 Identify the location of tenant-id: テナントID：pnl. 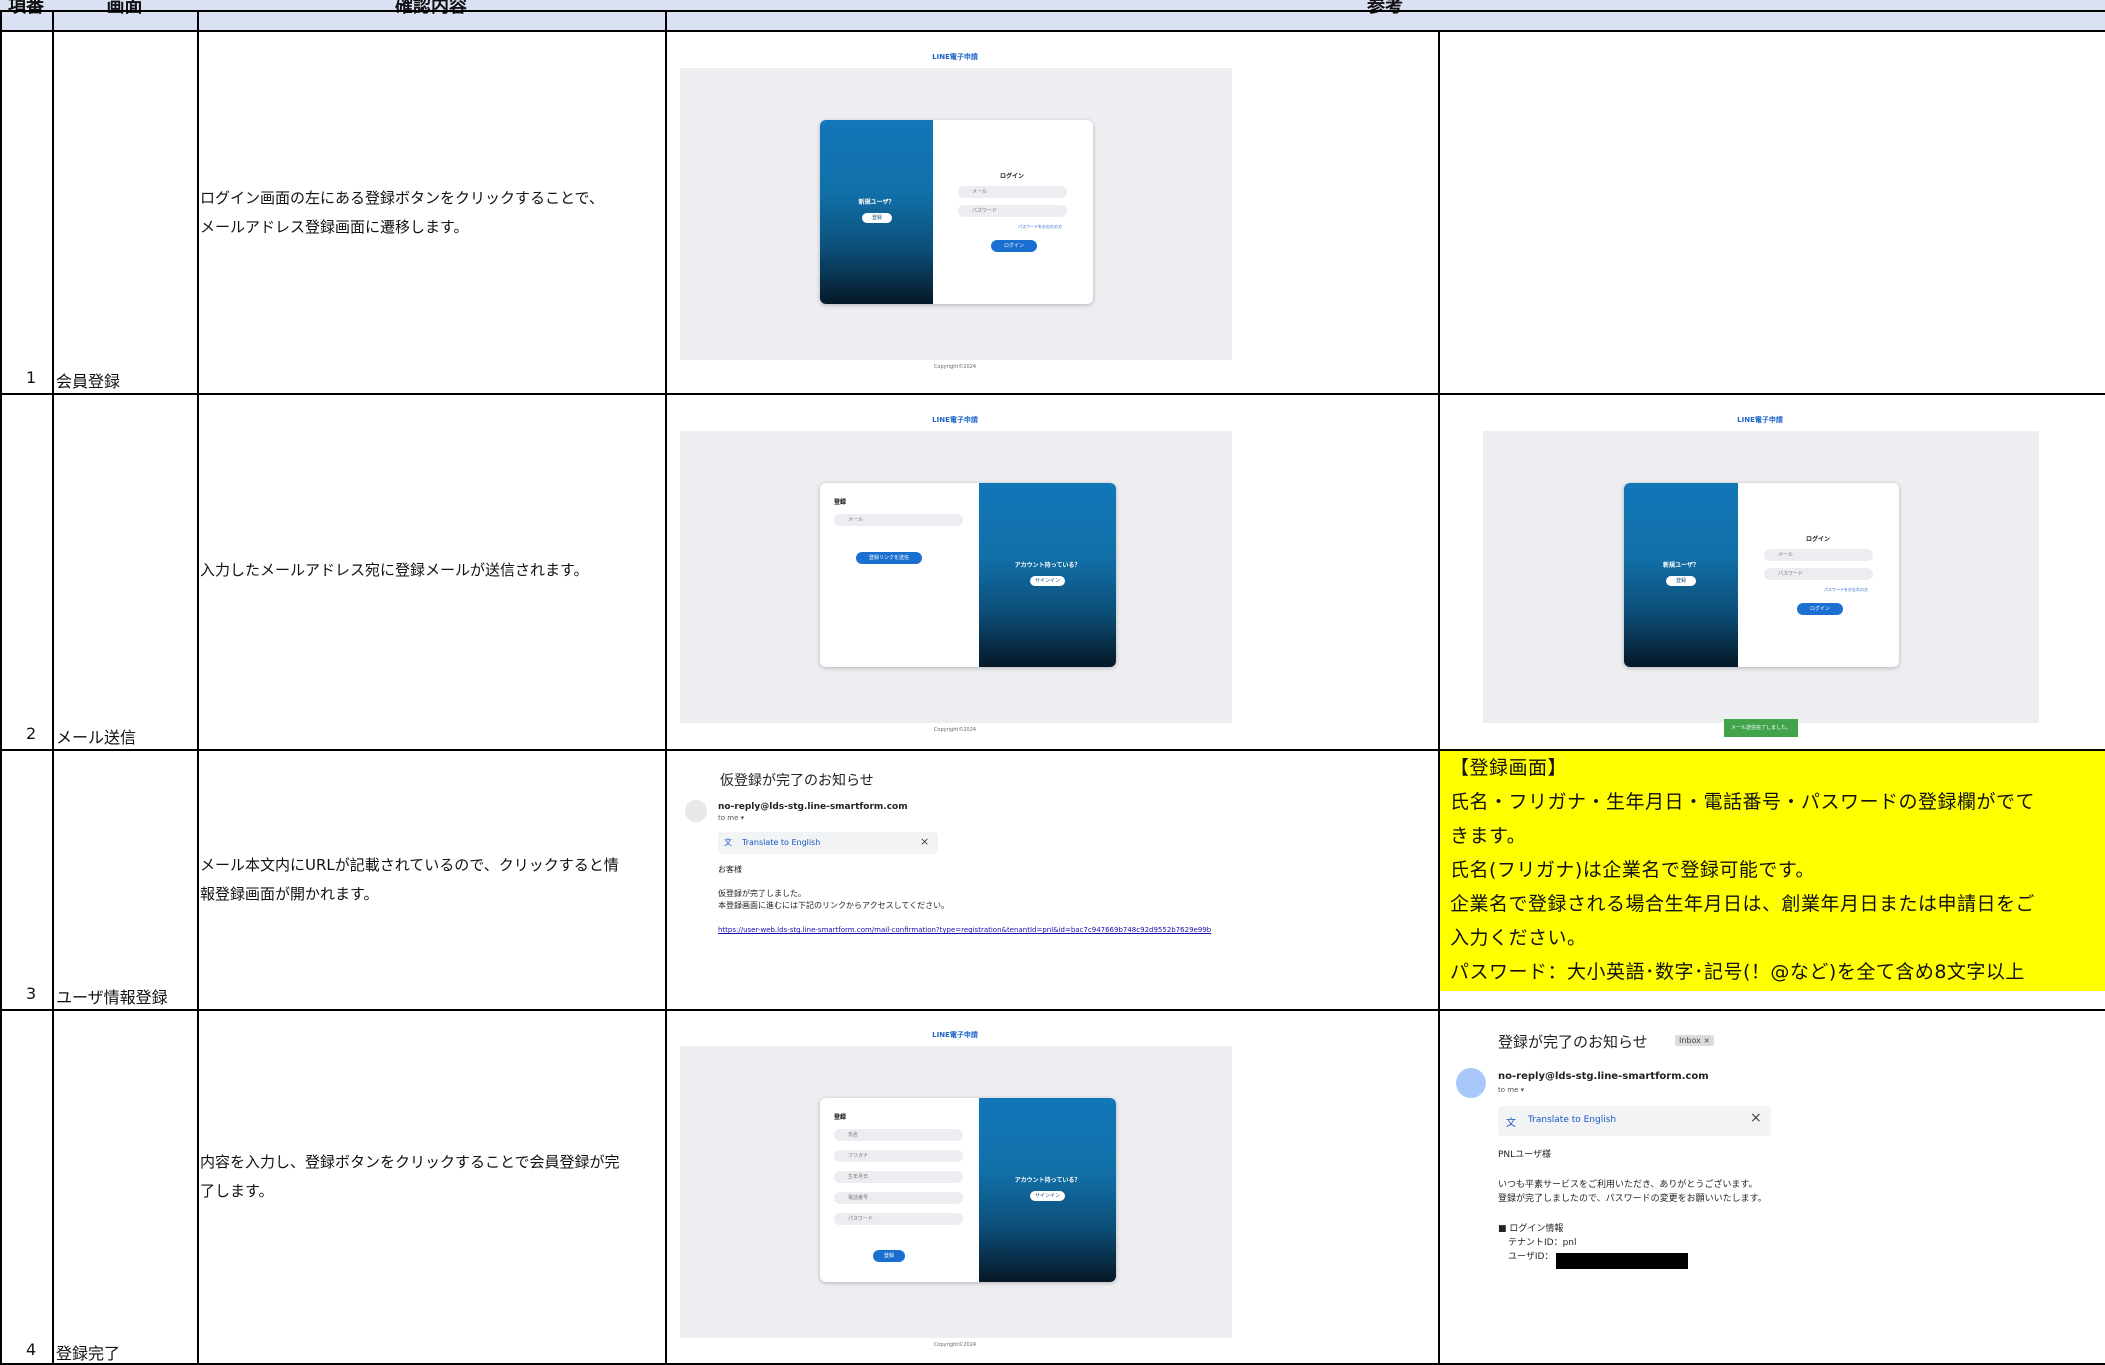
(1542, 1243).